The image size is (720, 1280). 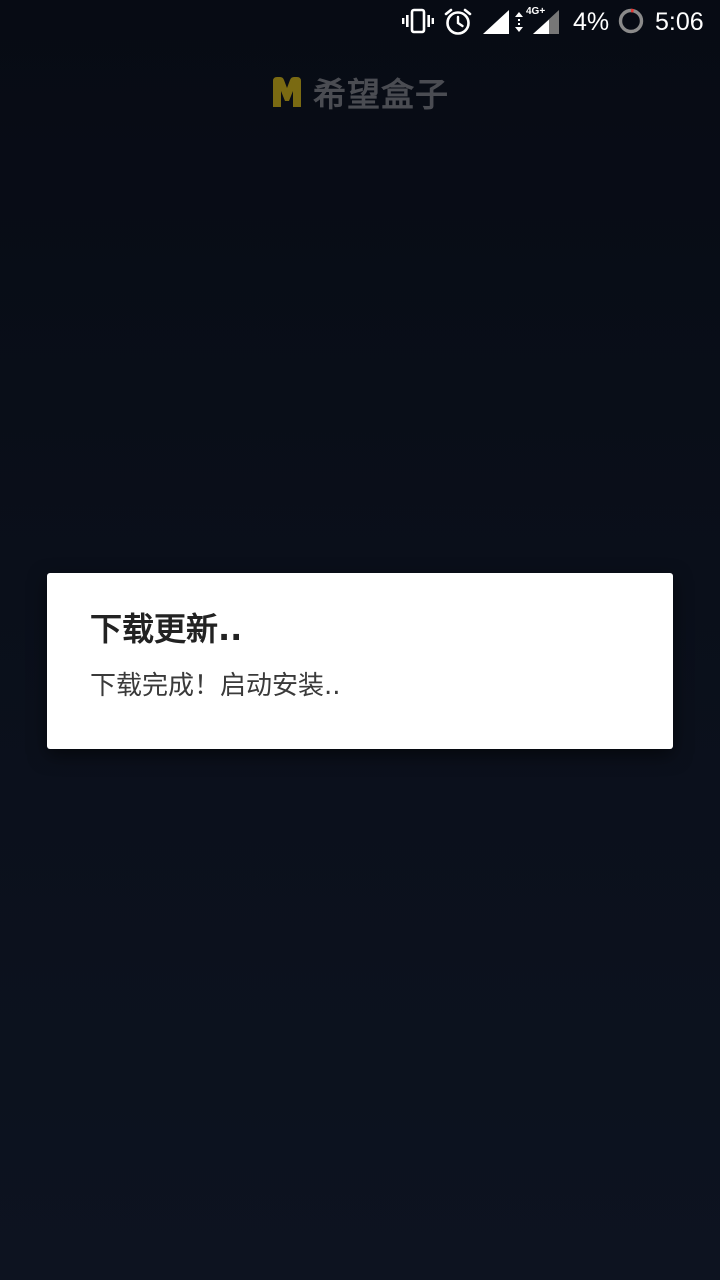 I want to click on update-dialog: 下载更新.. 下载完成！启动安装.., so click(x=360, y=661).